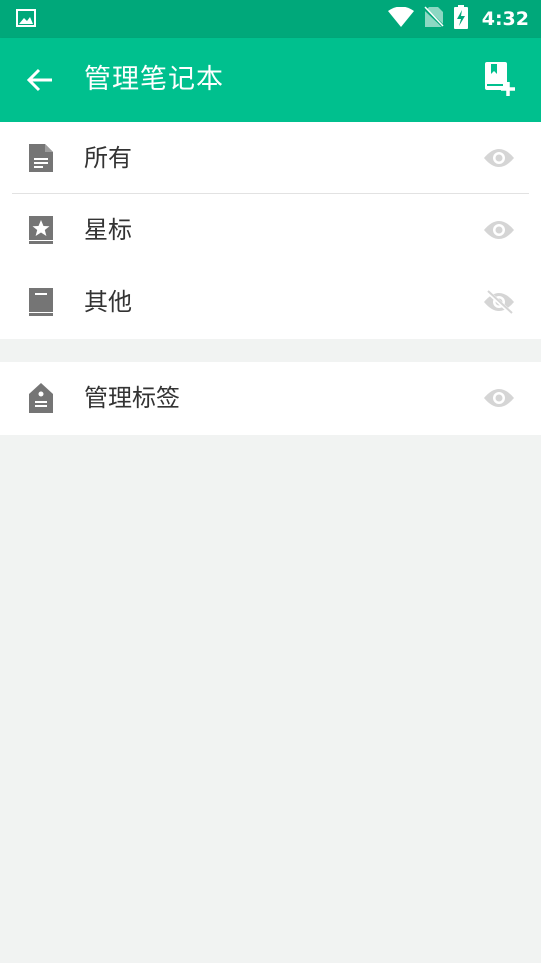 Image resolution: width=541 pixels, height=963 pixels. I want to click on app-bar: 管理笔记本, so click(270, 80).